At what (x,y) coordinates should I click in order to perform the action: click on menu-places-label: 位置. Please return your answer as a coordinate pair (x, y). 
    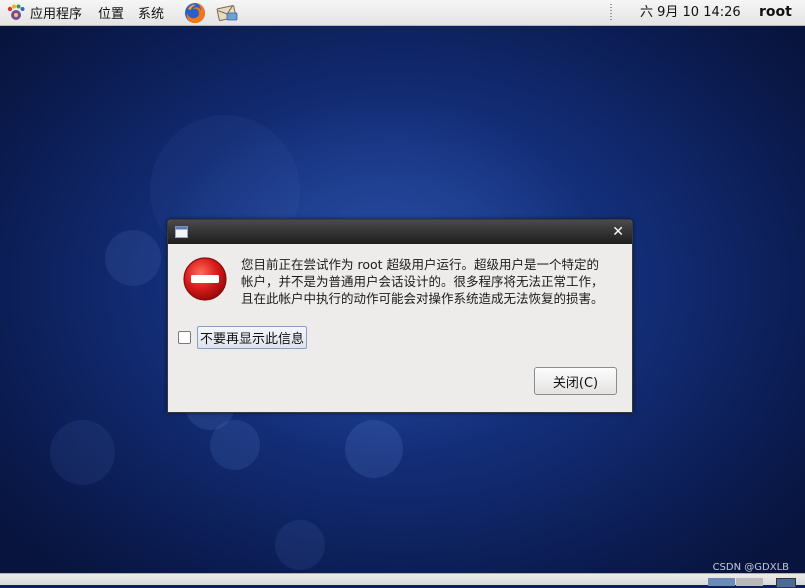
    Looking at the image, I should click on (111, 14).